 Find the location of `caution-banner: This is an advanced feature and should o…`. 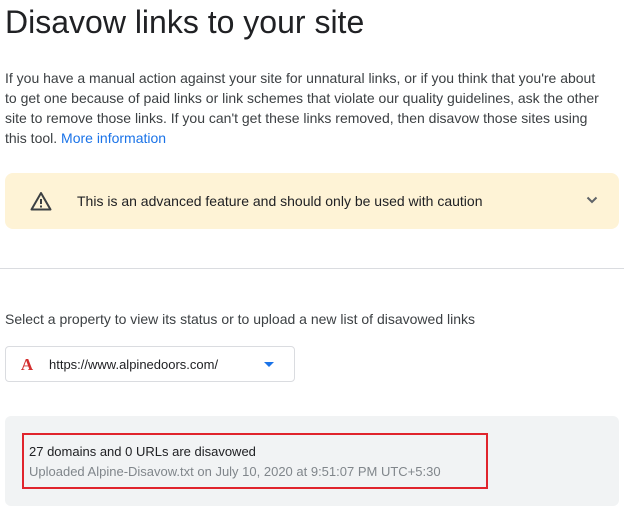

caution-banner: This is an advanced feature and should o… is located at coordinates (312, 201).